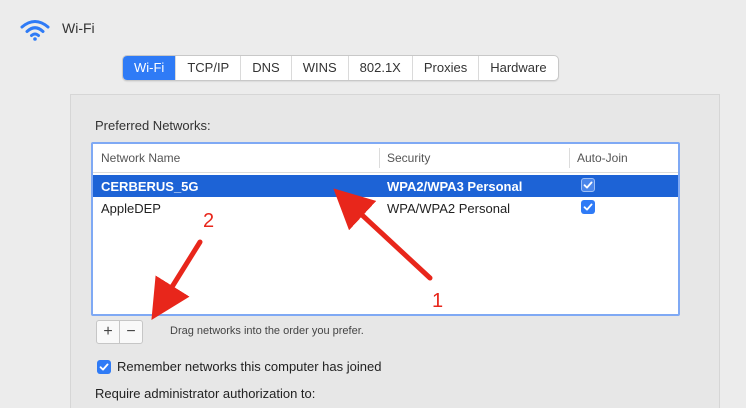 The width and height of the screenshot is (746, 408). Describe the element at coordinates (108, 332) in the screenshot. I see `add-network-button: +` at that location.